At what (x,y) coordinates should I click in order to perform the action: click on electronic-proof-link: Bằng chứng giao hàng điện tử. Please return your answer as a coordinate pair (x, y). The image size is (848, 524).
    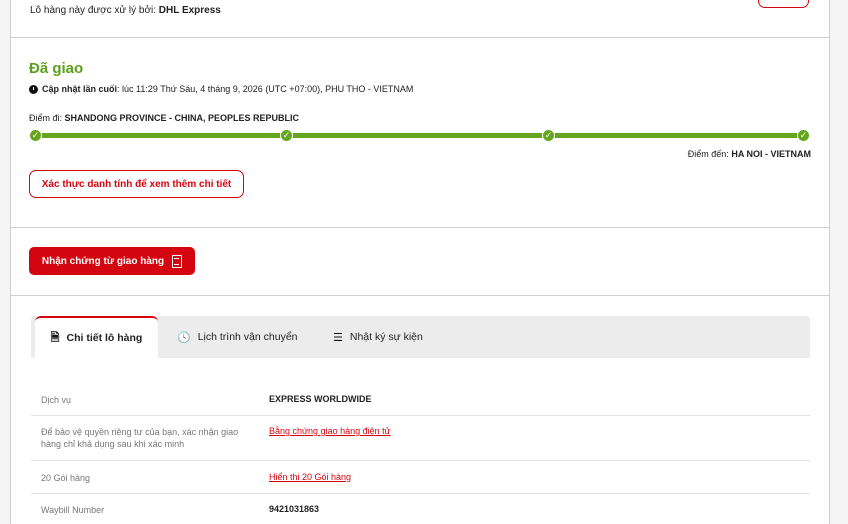
    Looking at the image, I should click on (330, 431).